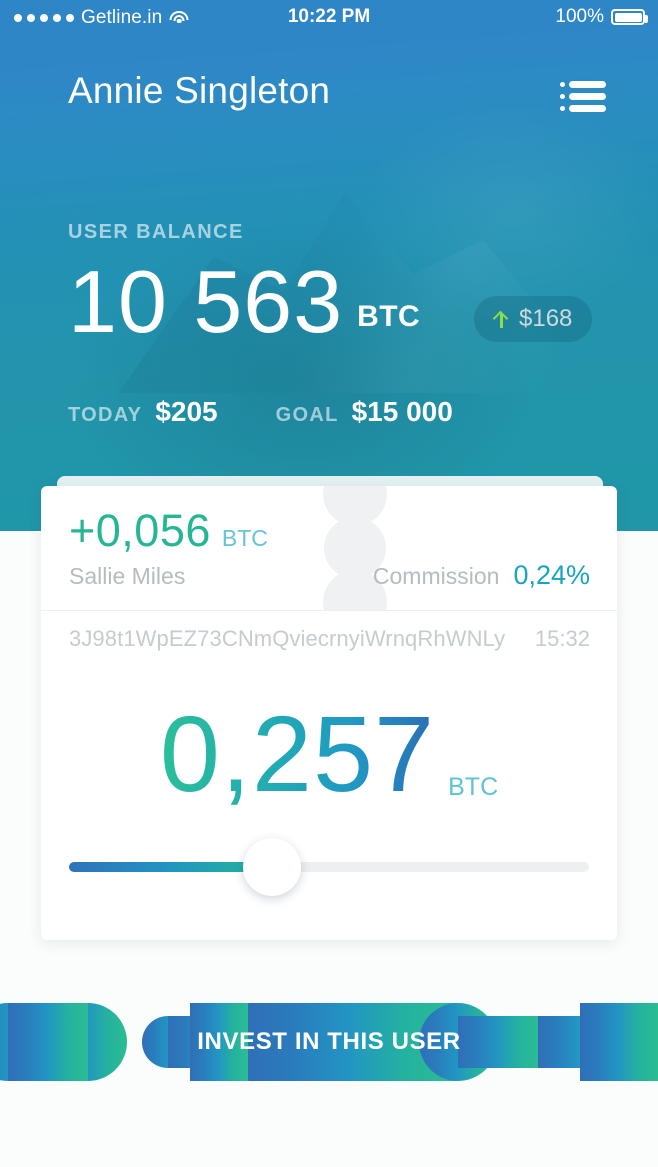  What do you see at coordinates (551, 575) in the screenshot?
I see `commission-value: 0,24%` at bounding box center [551, 575].